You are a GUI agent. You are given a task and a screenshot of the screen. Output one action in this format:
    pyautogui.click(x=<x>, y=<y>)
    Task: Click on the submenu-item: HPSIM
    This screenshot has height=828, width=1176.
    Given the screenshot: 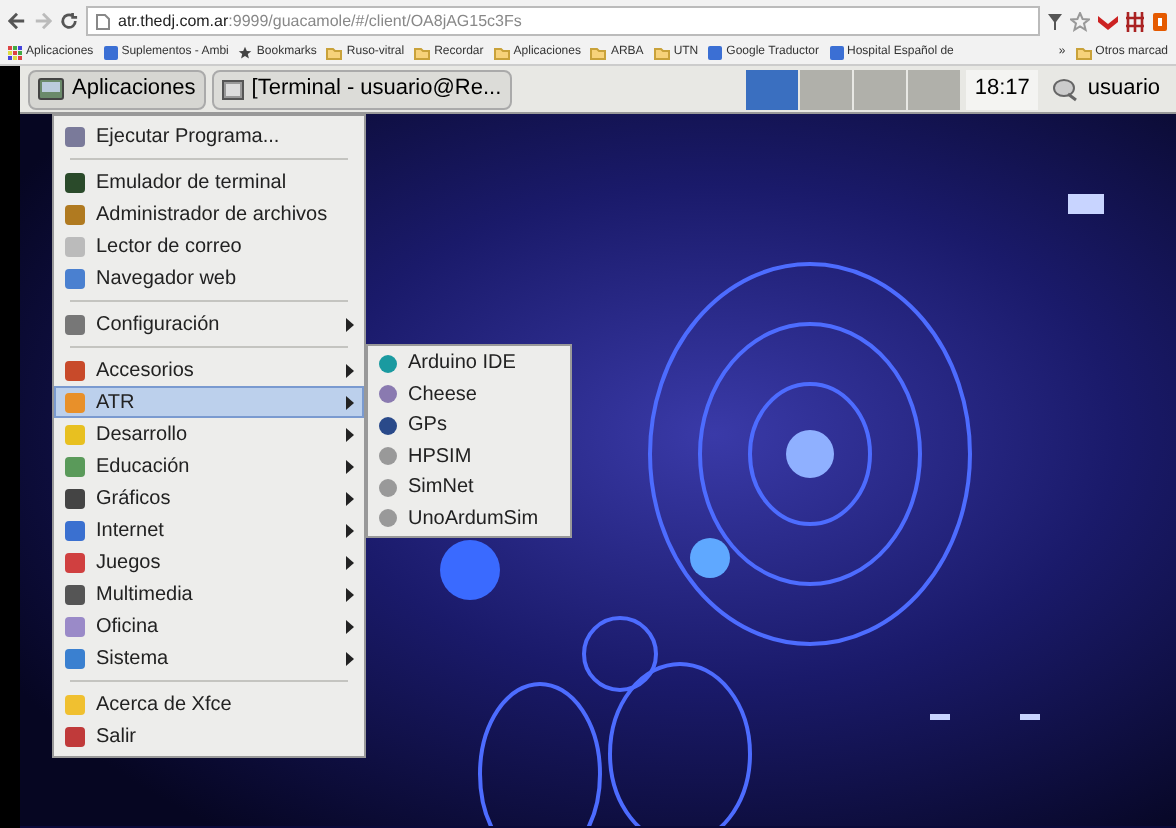 What is the action you would take?
    pyautogui.click(x=469, y=456)
    